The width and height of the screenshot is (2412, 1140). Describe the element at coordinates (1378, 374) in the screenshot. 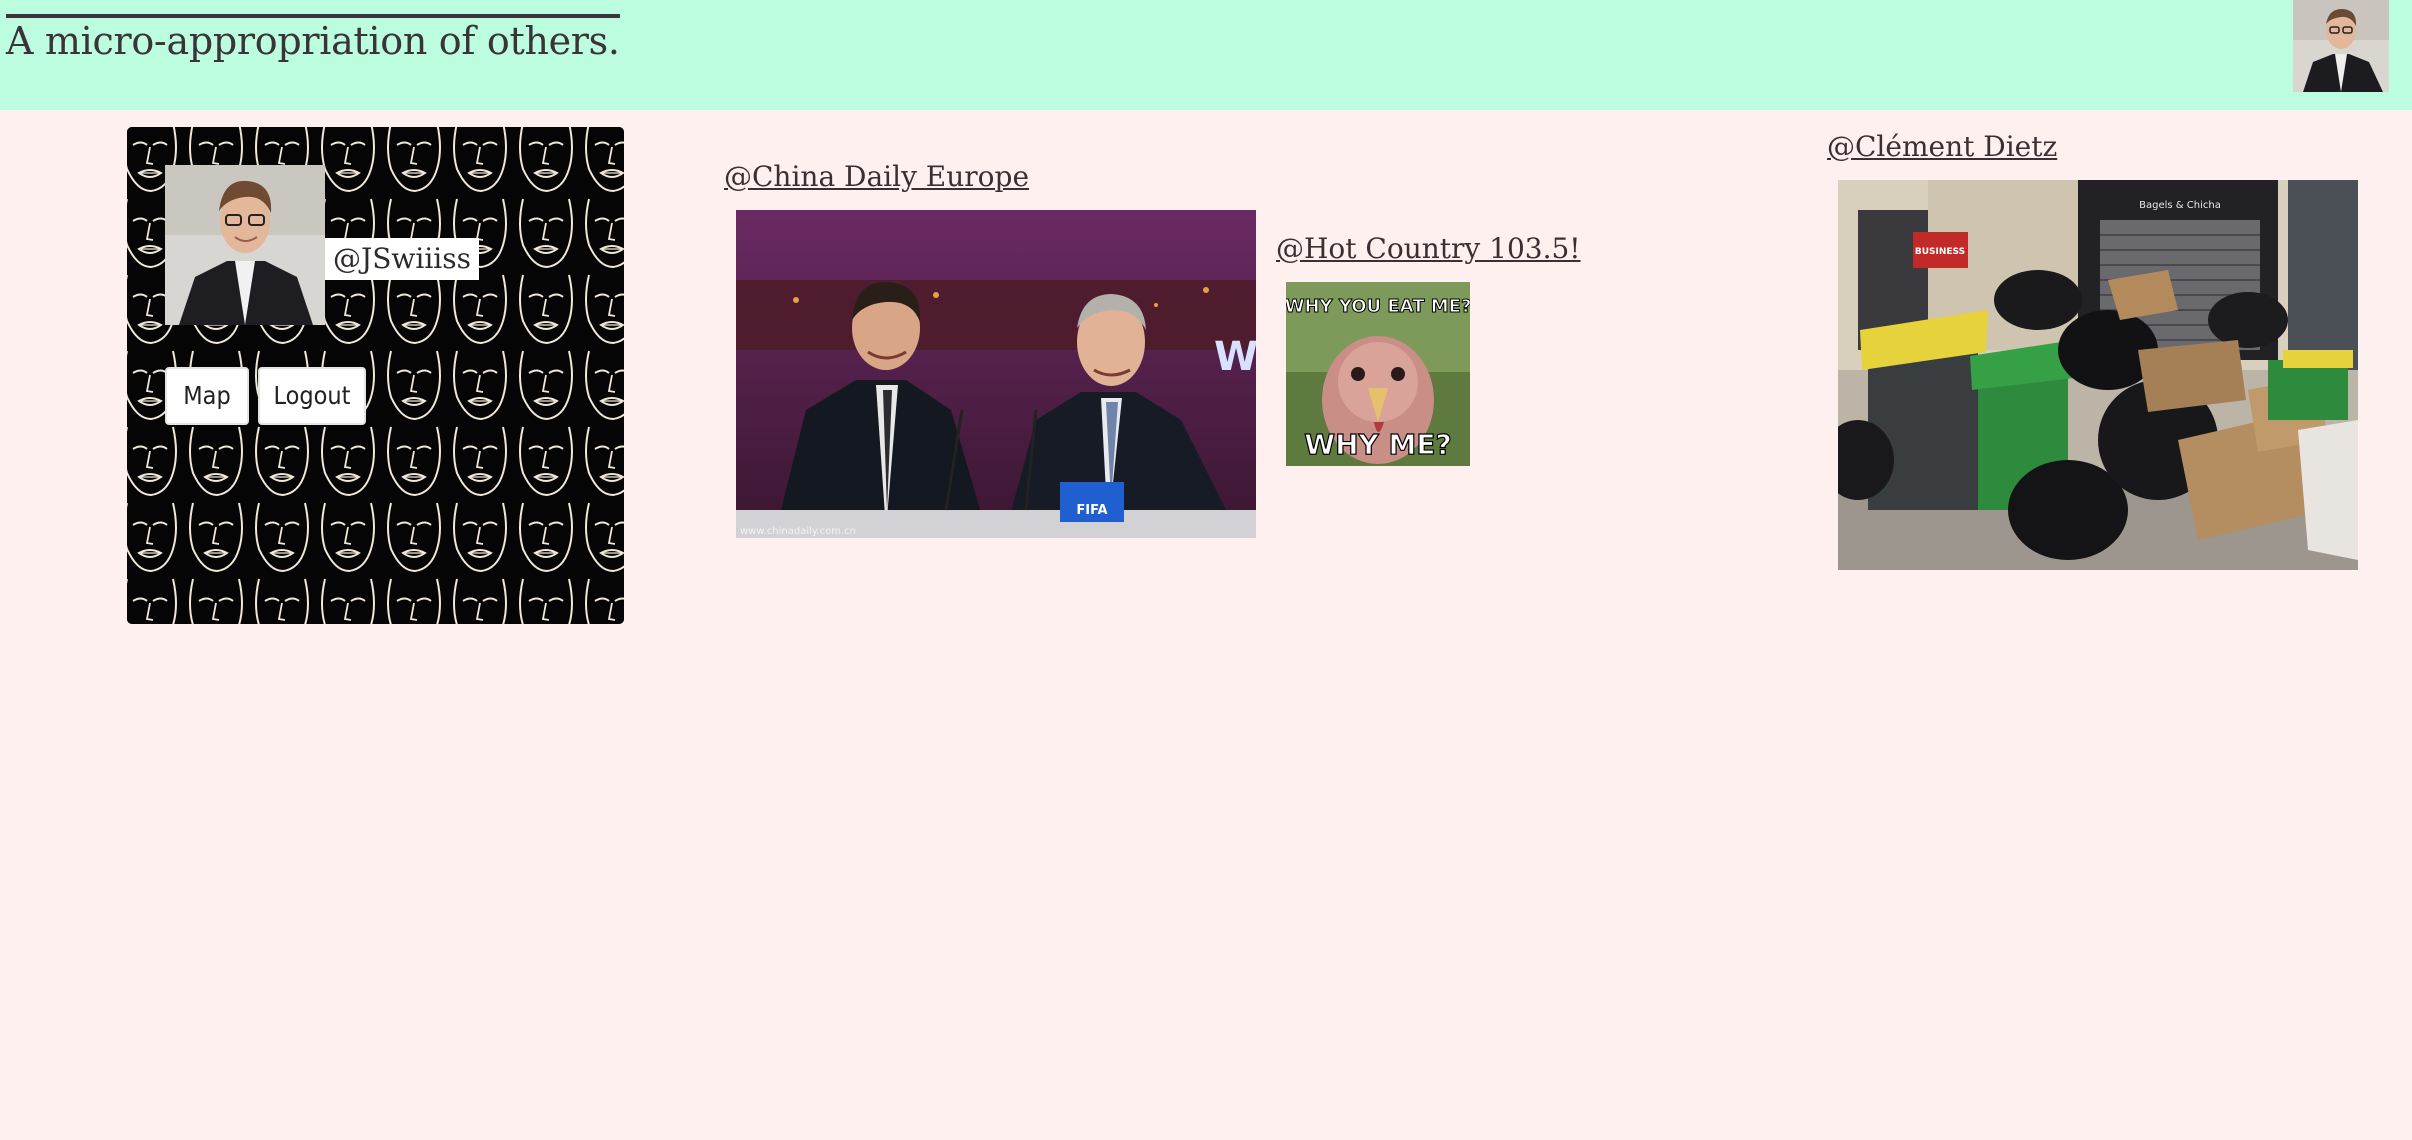

I see `post-image: WHY YOU EAT ME? WHY ME?` at that location.